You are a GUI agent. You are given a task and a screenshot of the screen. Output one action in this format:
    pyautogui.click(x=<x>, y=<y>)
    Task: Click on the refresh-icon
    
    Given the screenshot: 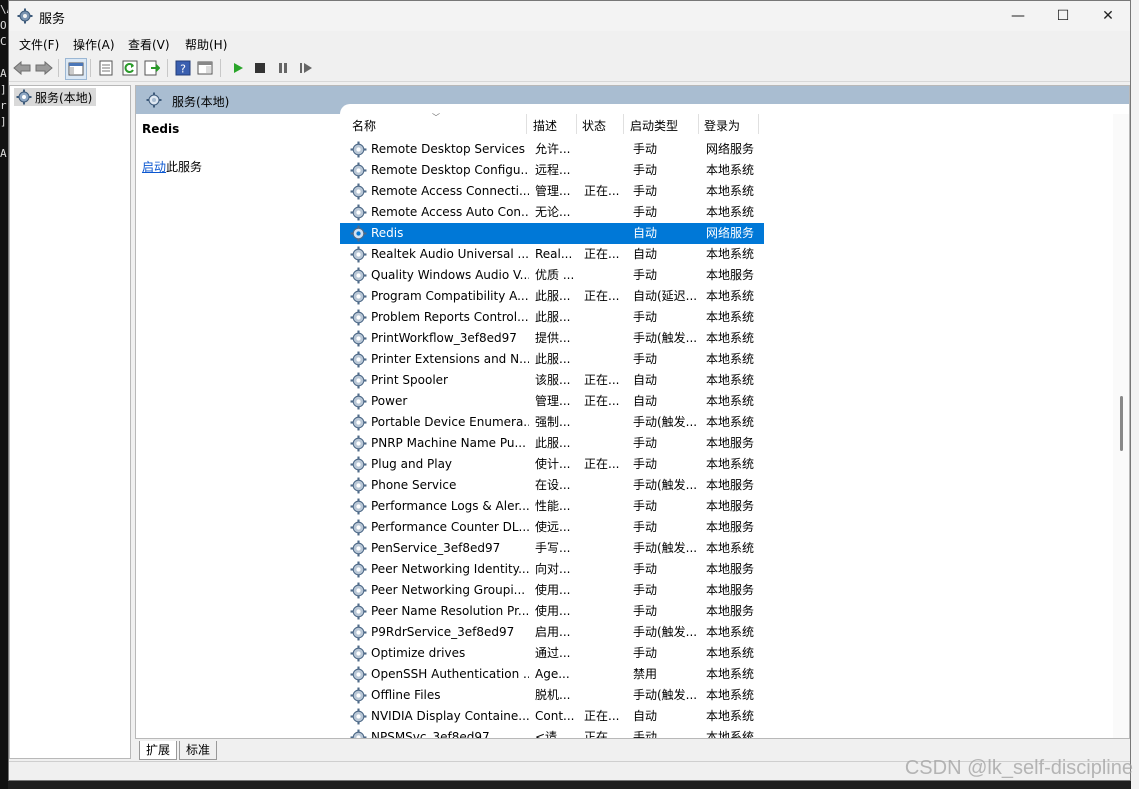 What is the action you would take?
    pyautogui.click(x=130, y=68)
    